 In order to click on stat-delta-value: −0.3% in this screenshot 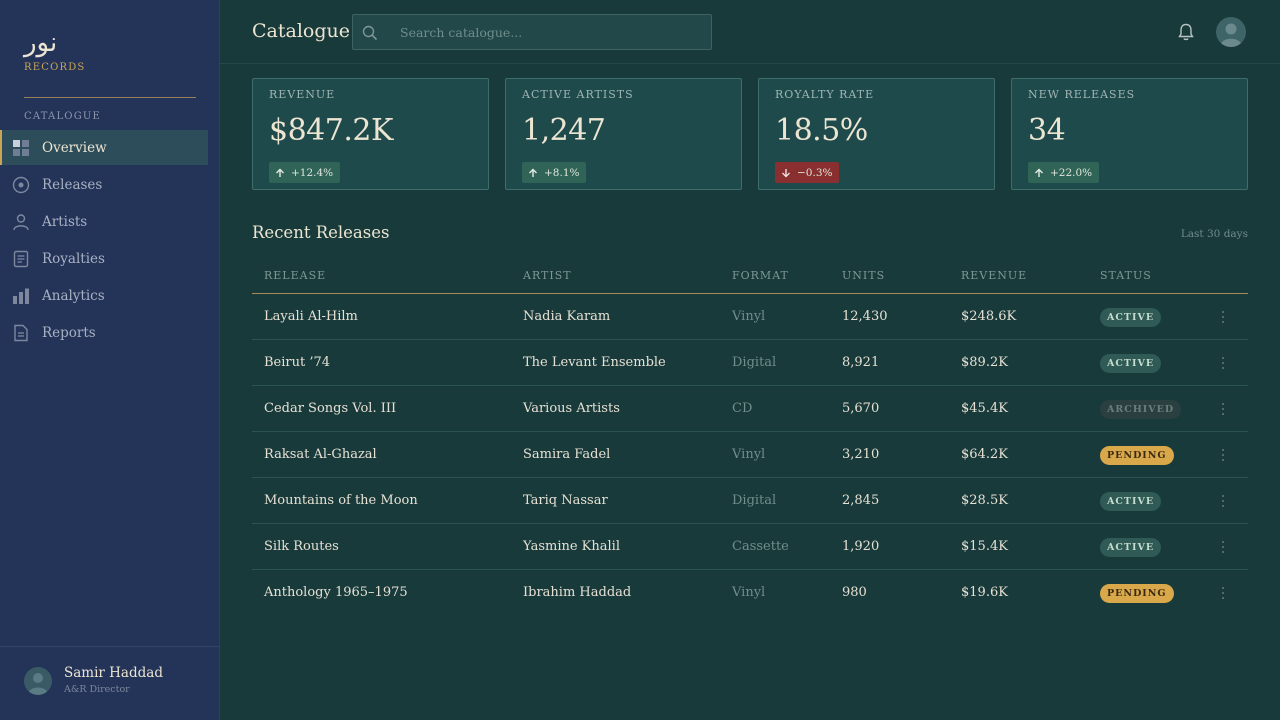, I will do `click(815, 172)`.